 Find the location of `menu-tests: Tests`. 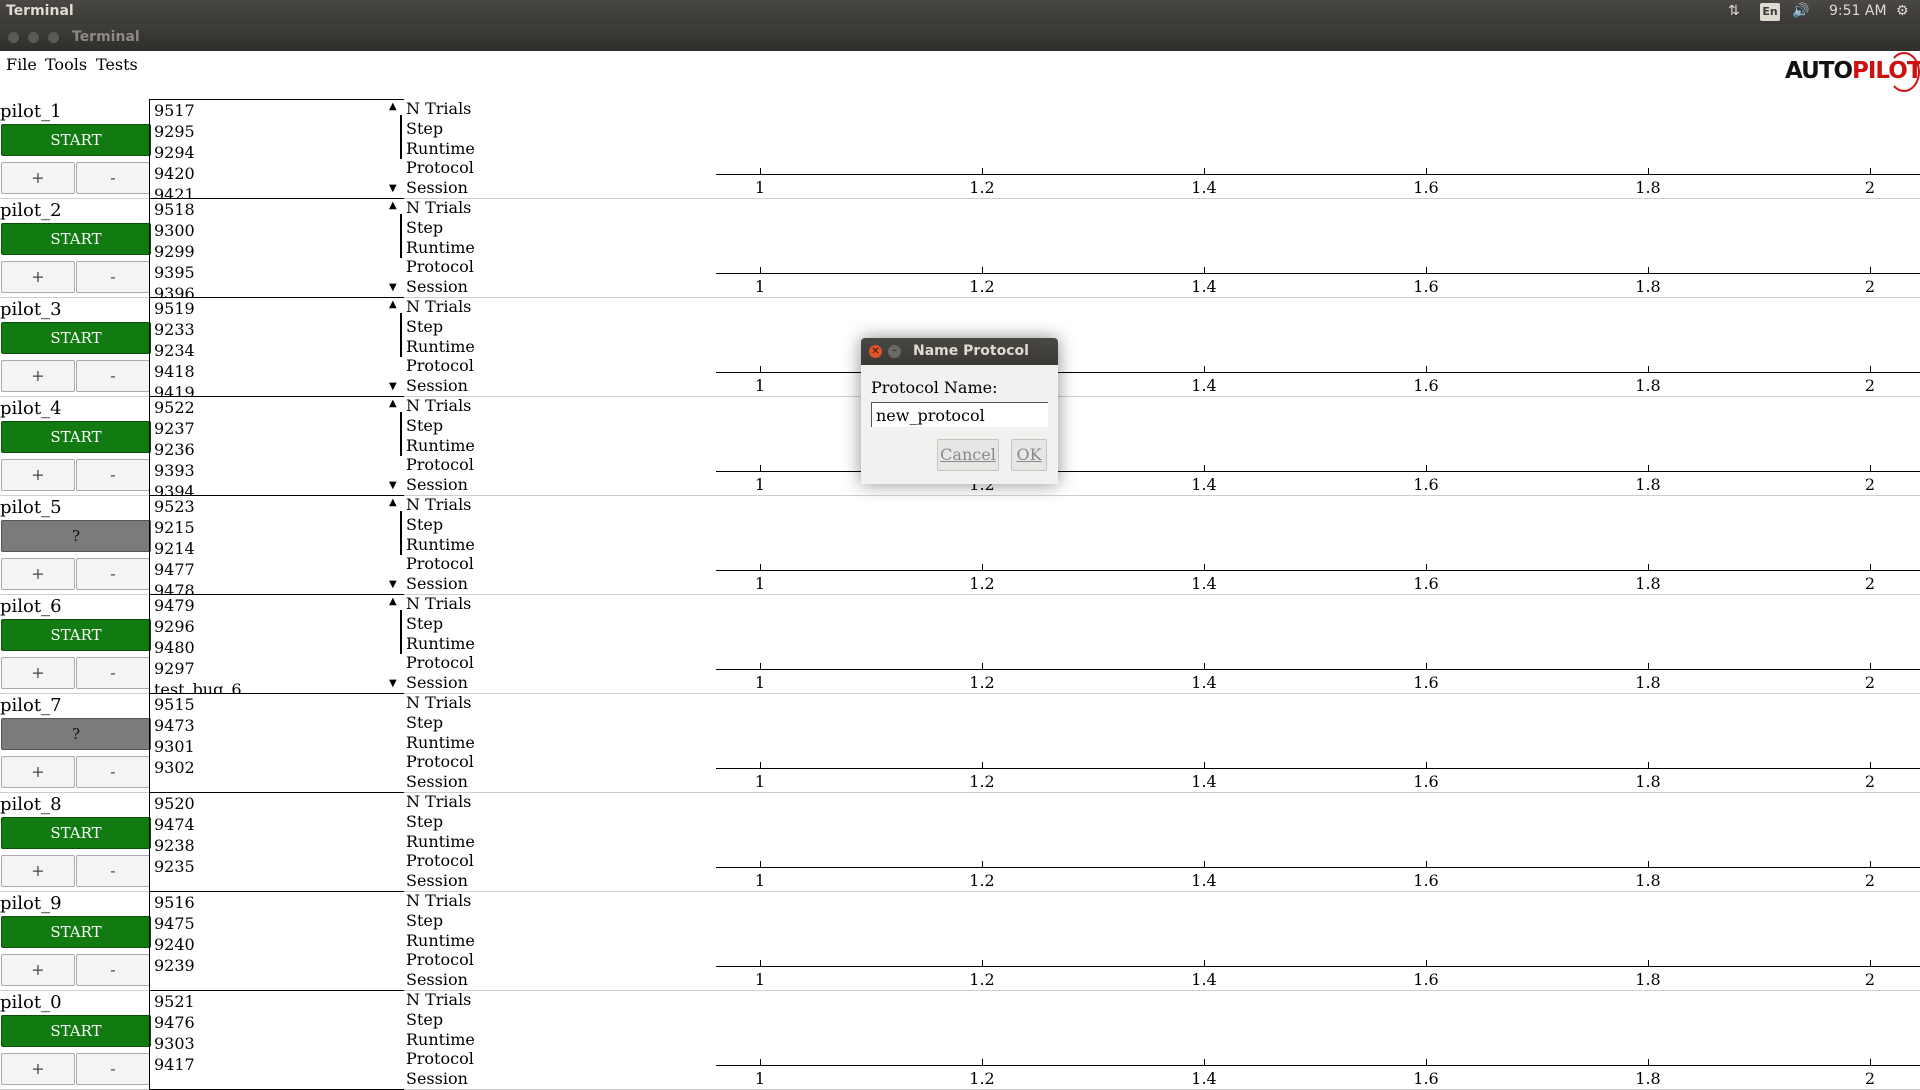

menu-tests: Tests is located at coordinates (117, 64).